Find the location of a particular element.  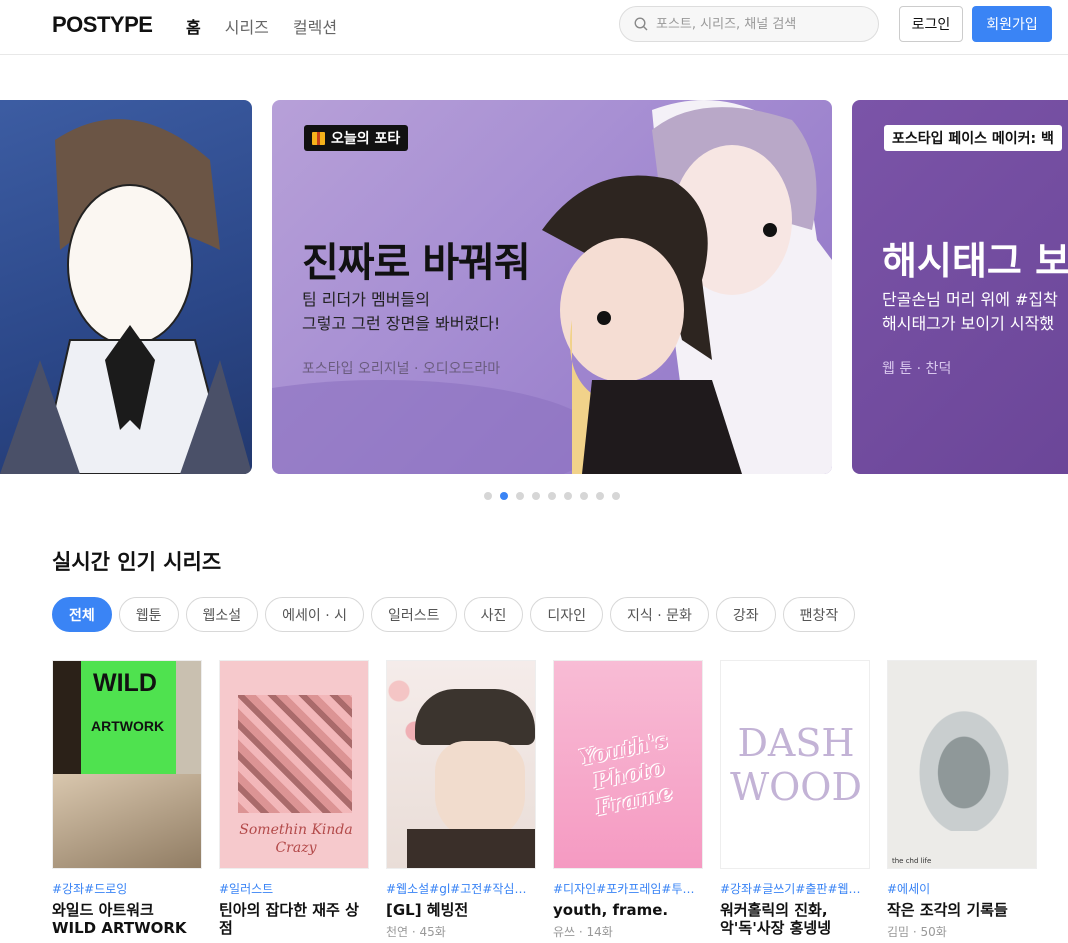

chip-knowledge: 지식 · 문화 is located at coordinates (659, 614).